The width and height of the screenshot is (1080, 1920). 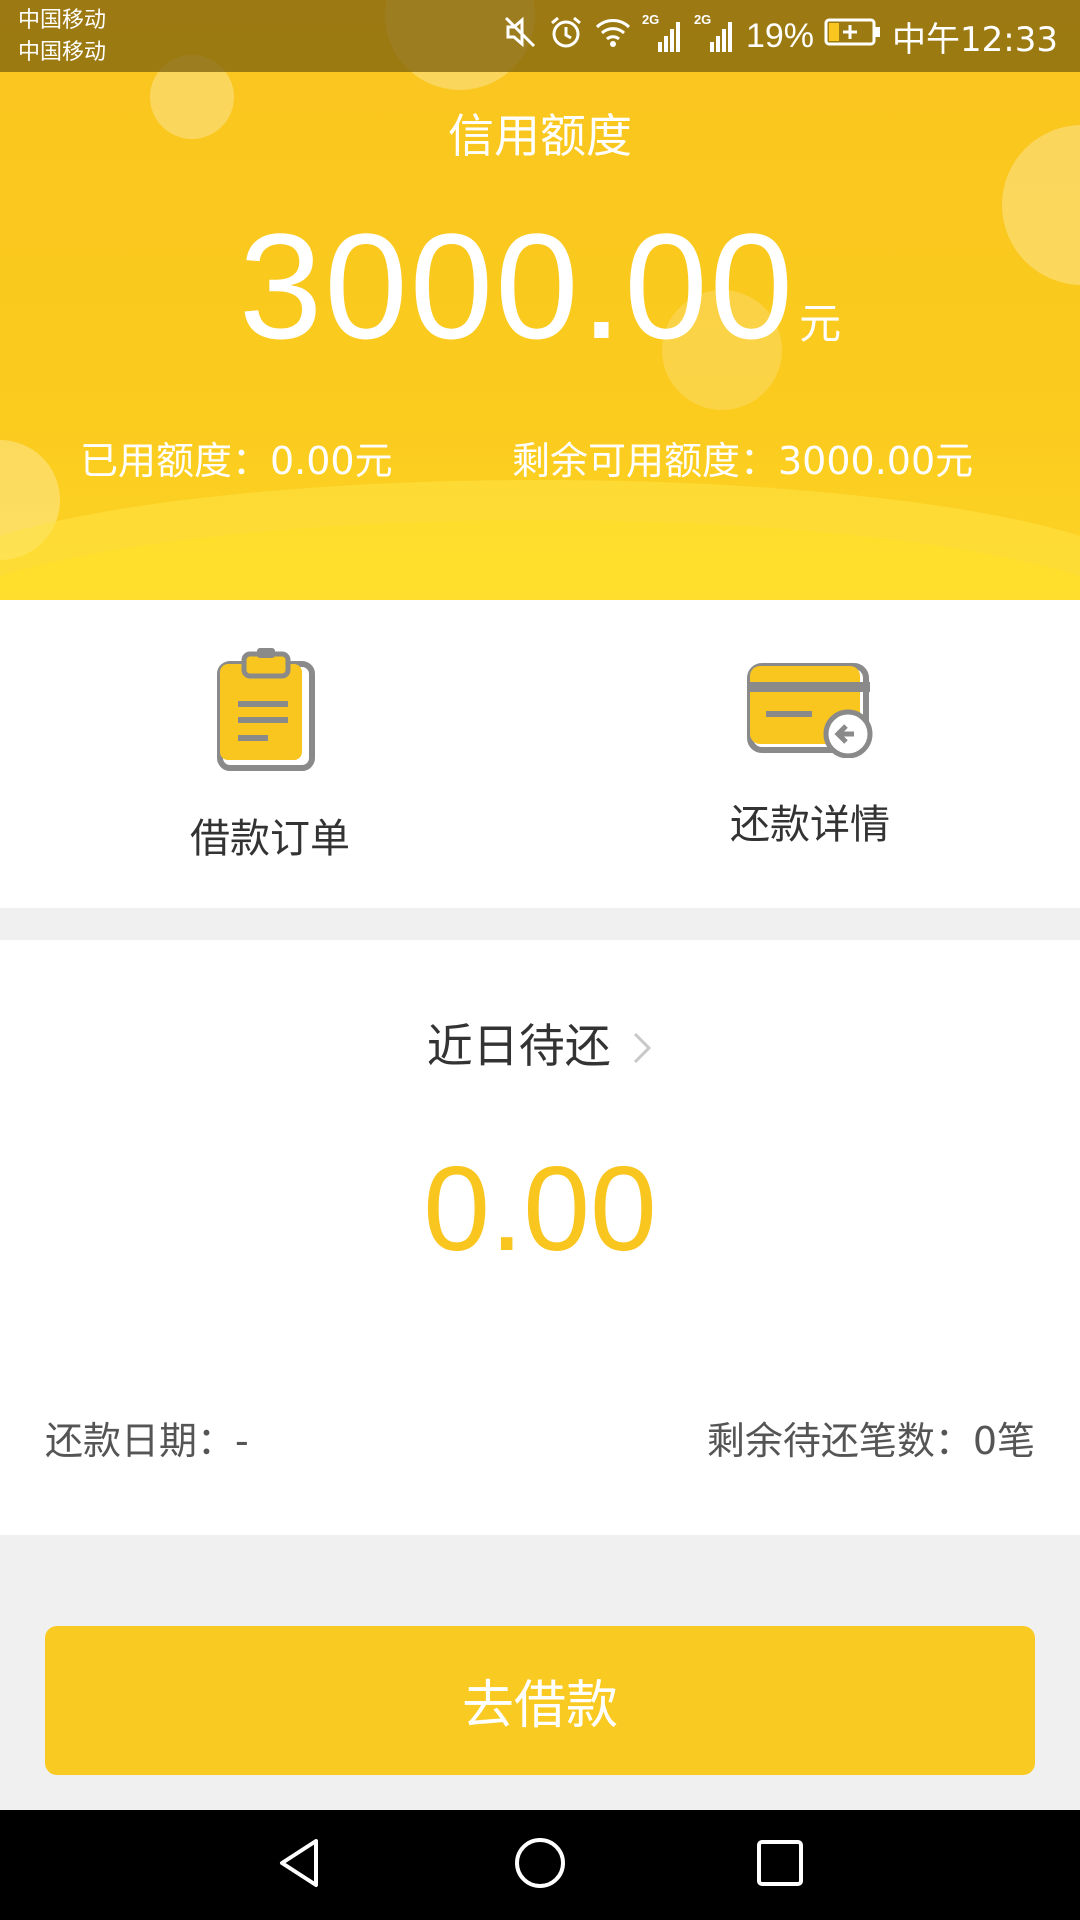 I want to click on battery-percent: 19%, so click(x=780, y=35).